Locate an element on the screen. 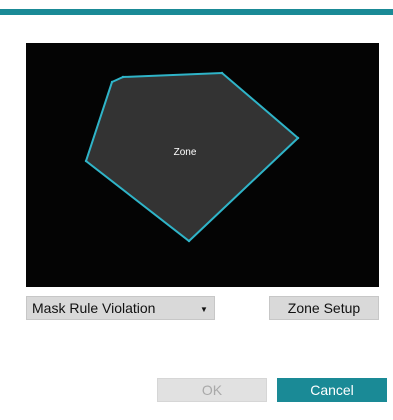 Image resolution: width=393 pixels, height=420 pixels. zone-label: Zone is located at coordinates (185, 152).